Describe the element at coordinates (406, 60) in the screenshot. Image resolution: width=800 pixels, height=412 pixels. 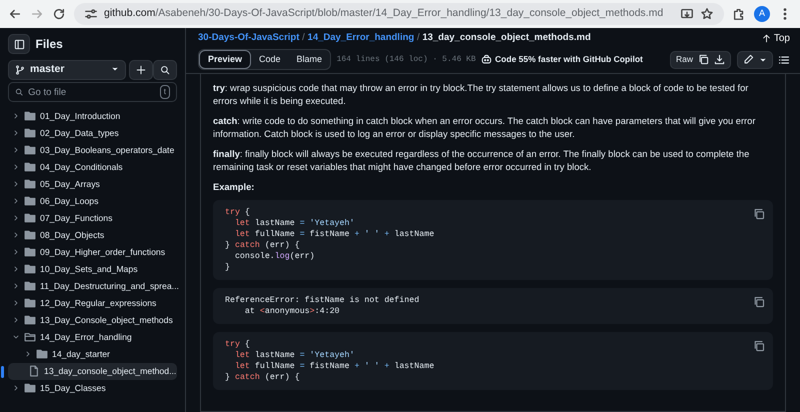
I see `file-info: 164 lines (146 loc) · 5.46 KB` at that location.